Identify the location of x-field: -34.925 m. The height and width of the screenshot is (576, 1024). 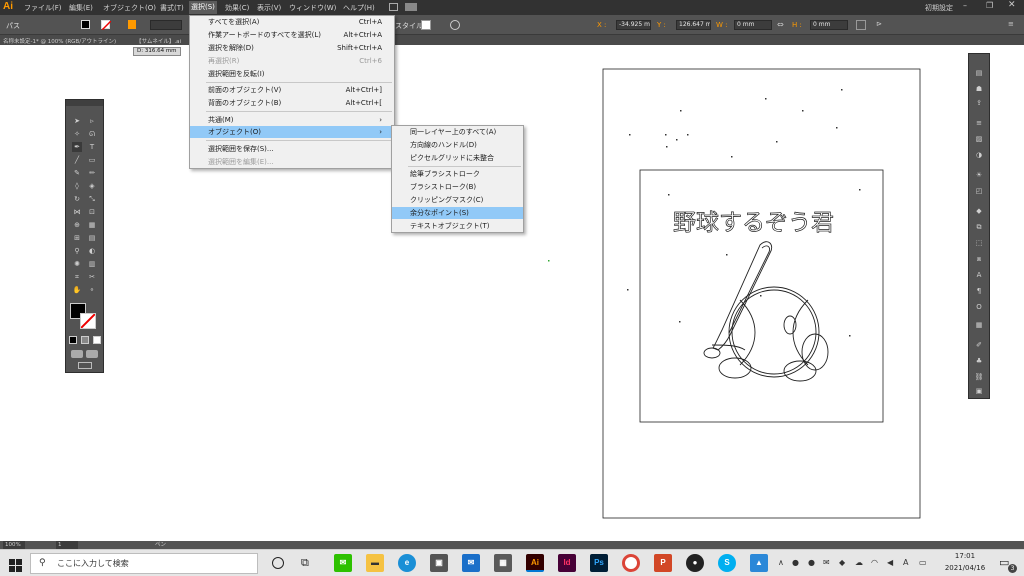
(633, 25).